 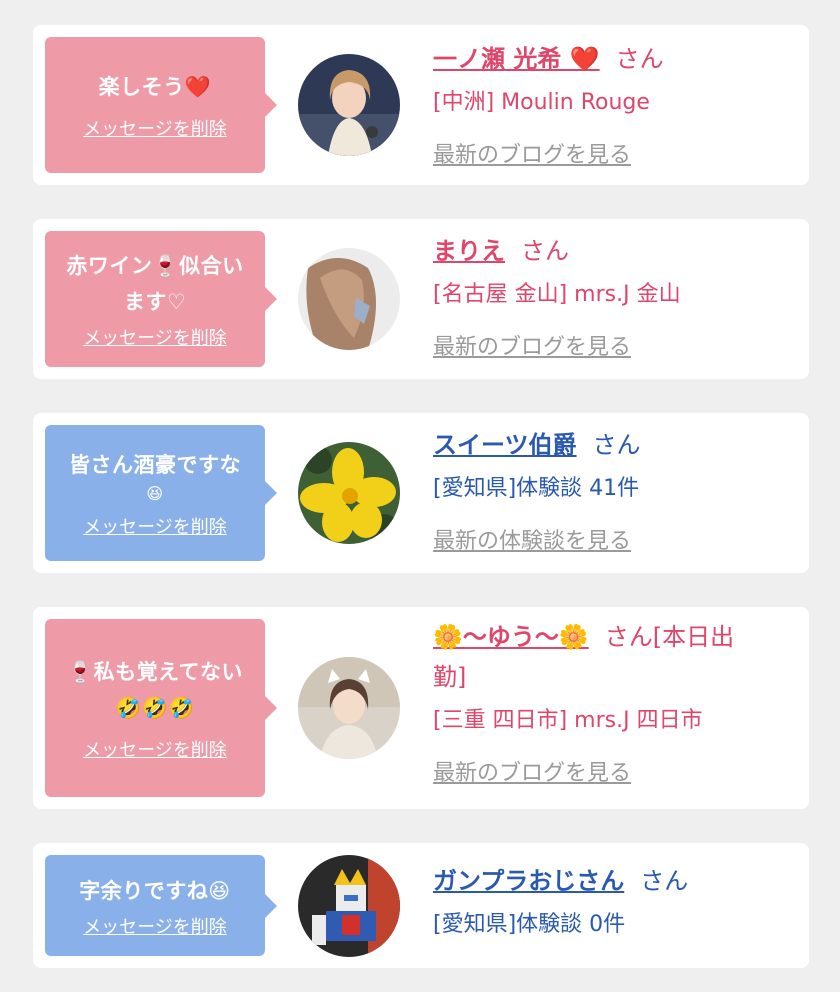 I want to click on shop-name: [三重 四日市] mrs.J 四日市, so click(x=568, y=720).